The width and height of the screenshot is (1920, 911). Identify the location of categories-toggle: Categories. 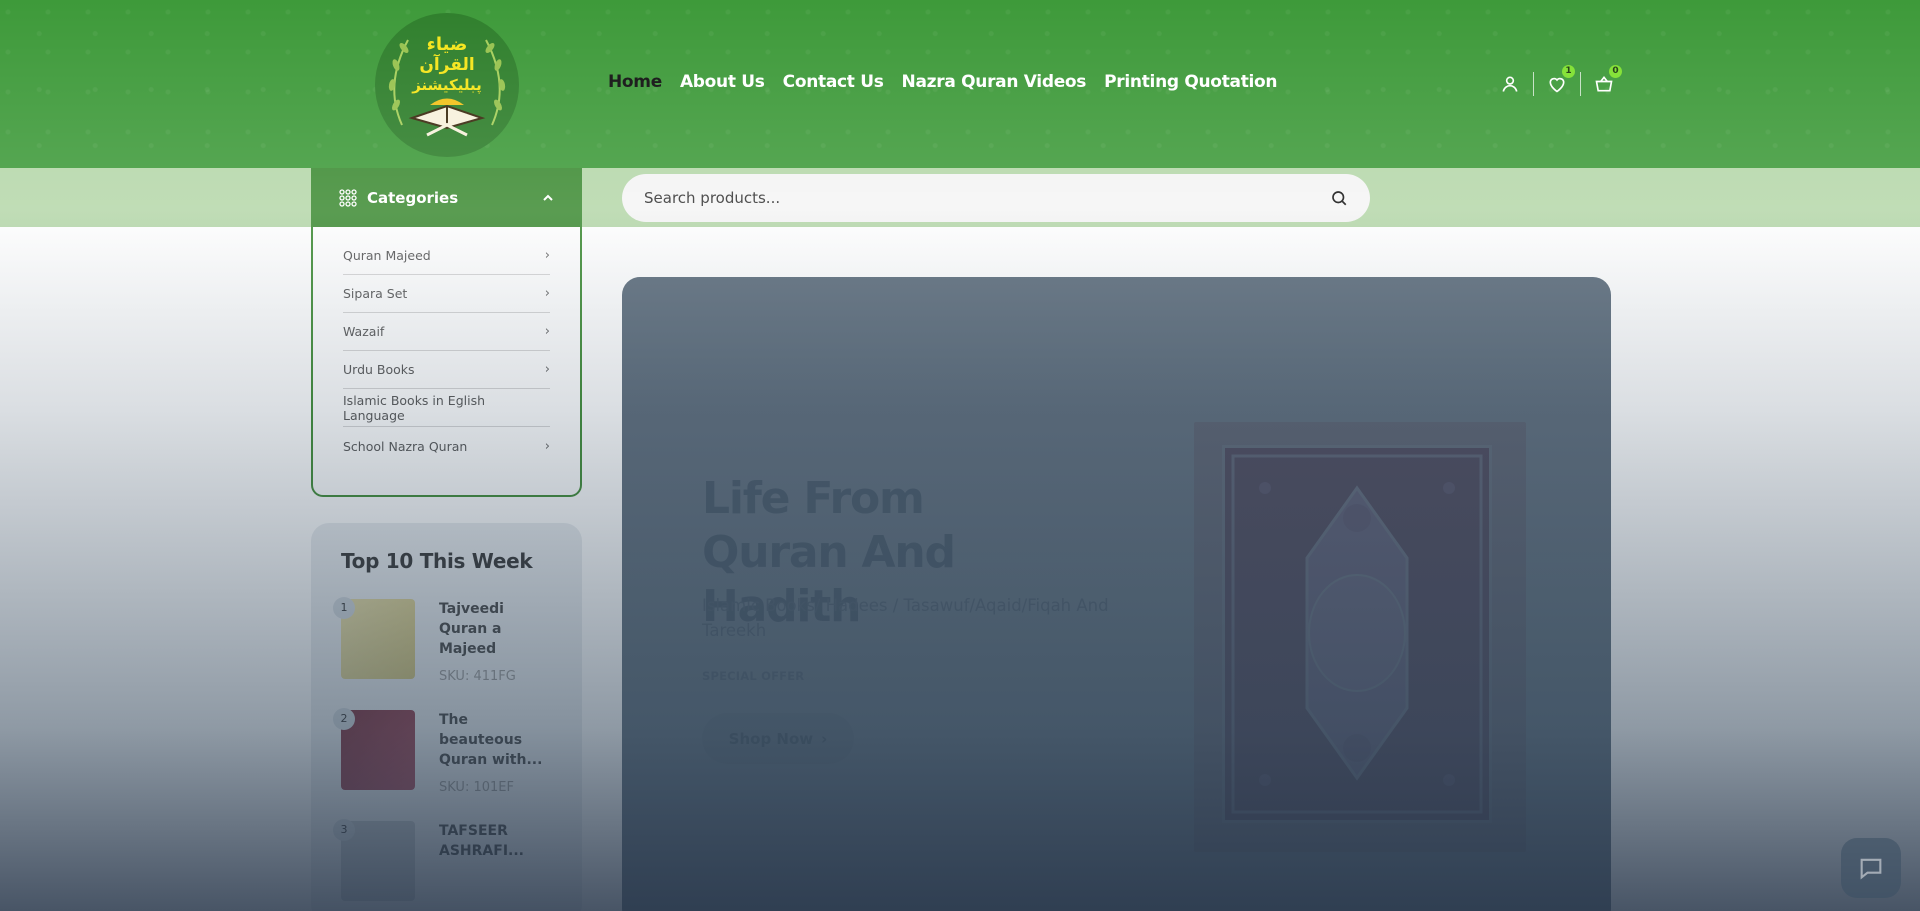
(446, 197).